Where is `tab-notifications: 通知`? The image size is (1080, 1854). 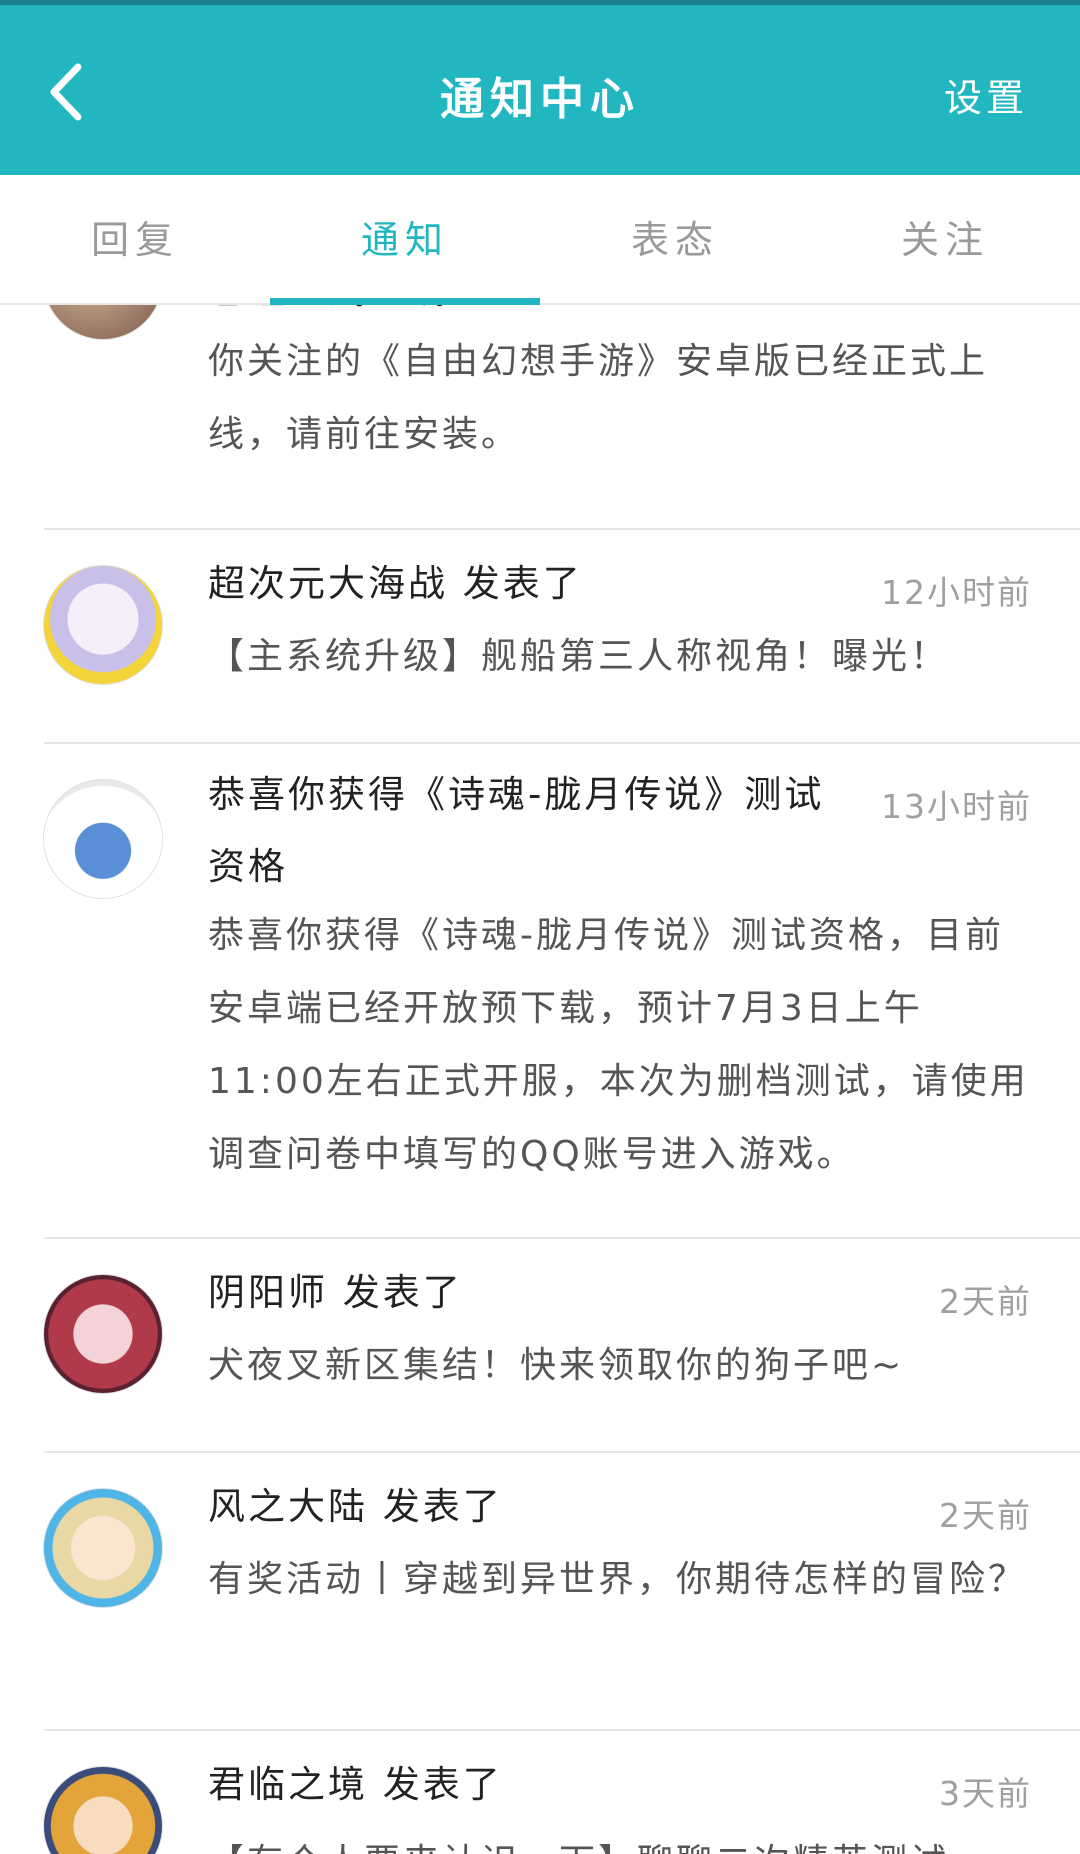 tab-notifications: 通知 is located at coordinates (405, 239).